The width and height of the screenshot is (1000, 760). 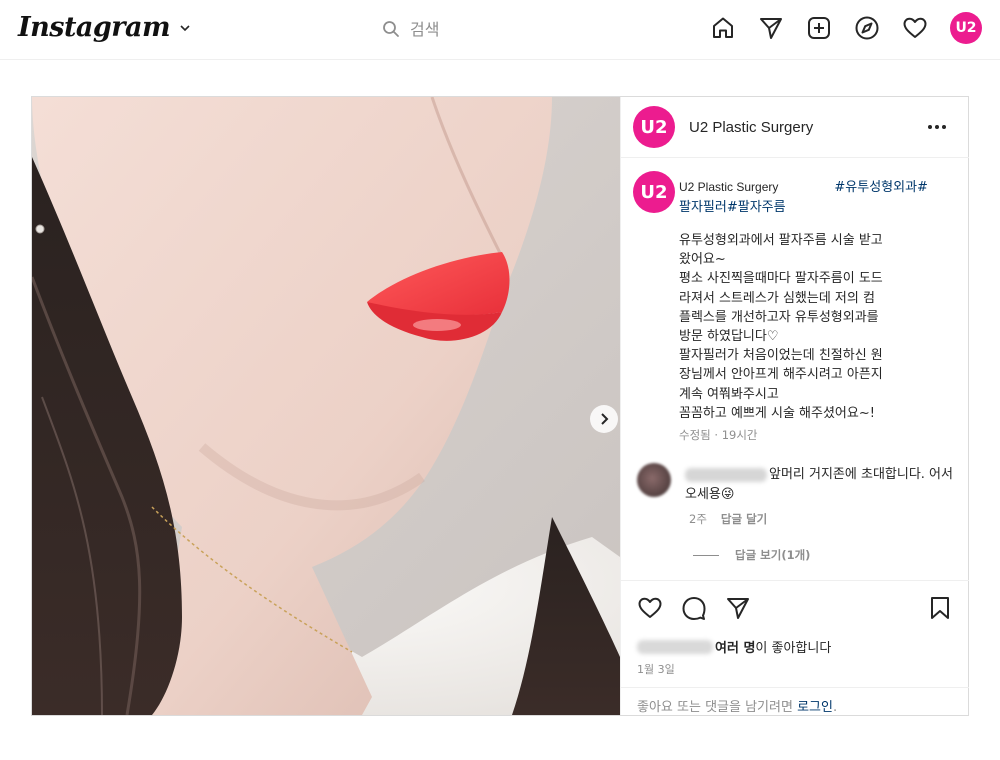 What do you see at coordinates (771, 28) in the screenshot?
I see `direct-message-icon` at bounding box center [771, 28].